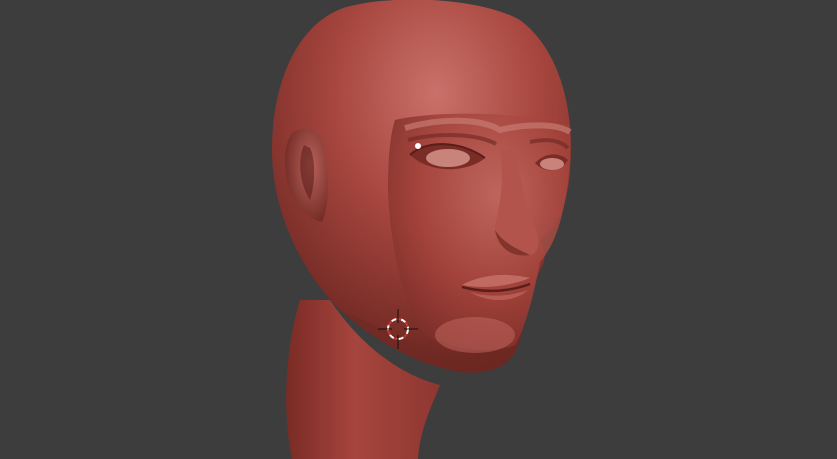  I want to click on vertex-marker, so click(418, 146).